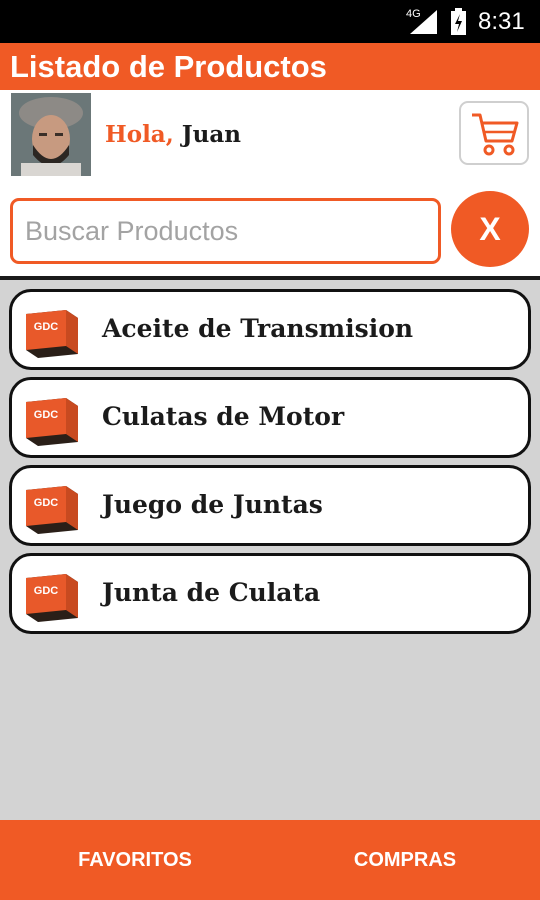  What do you see at coordinates (225, 231) in the screenshot?
I see `search-input` at bounding box center [225, 231].